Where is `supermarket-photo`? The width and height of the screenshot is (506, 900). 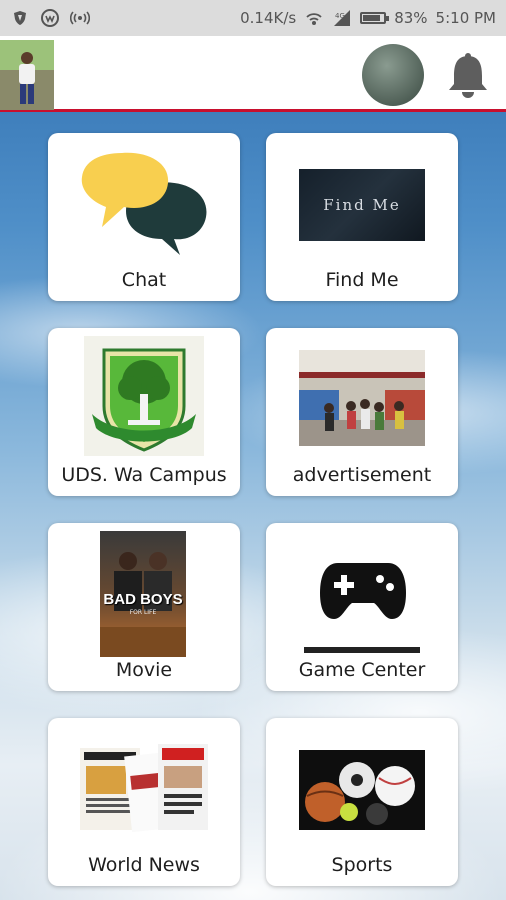 supermarket-photo is located at coordinates (362, 400).